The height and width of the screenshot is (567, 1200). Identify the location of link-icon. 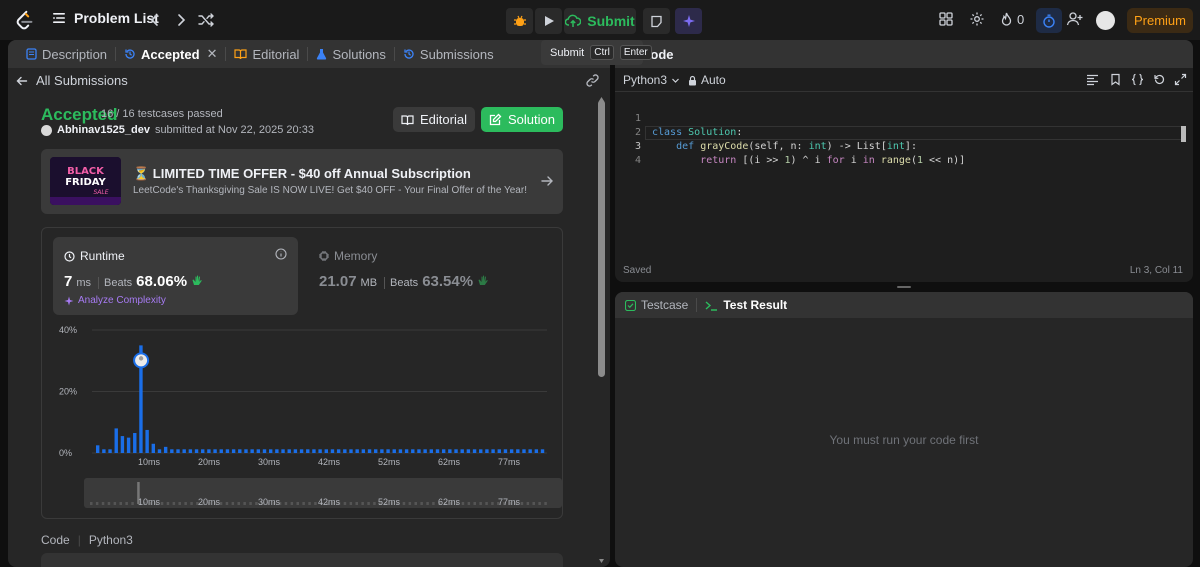
(592, 80).